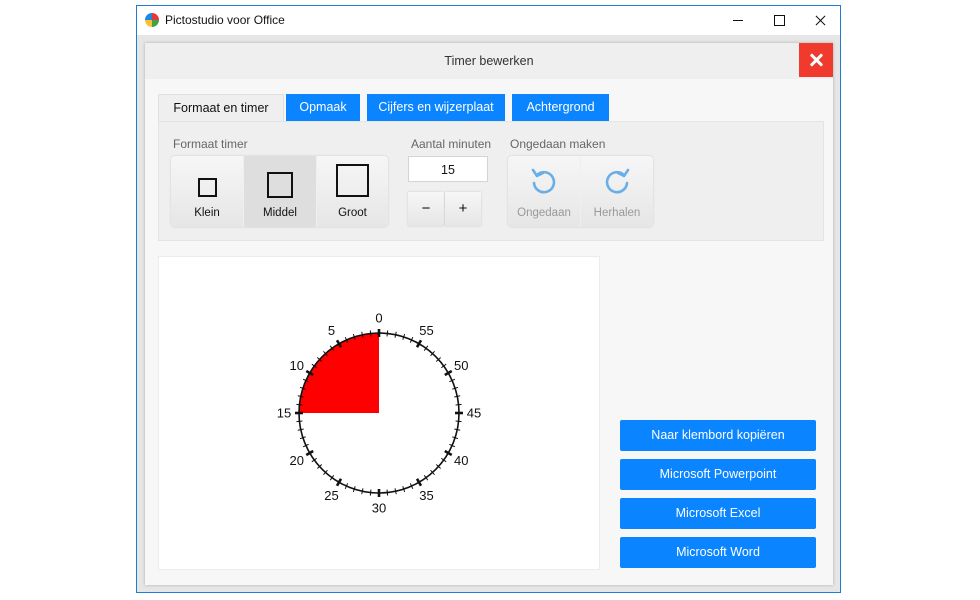 This screenshot has height=600, width=980. Describe the element at coordinates (426, 495) in the screenshot. I see `dial-label: 35` at that location.